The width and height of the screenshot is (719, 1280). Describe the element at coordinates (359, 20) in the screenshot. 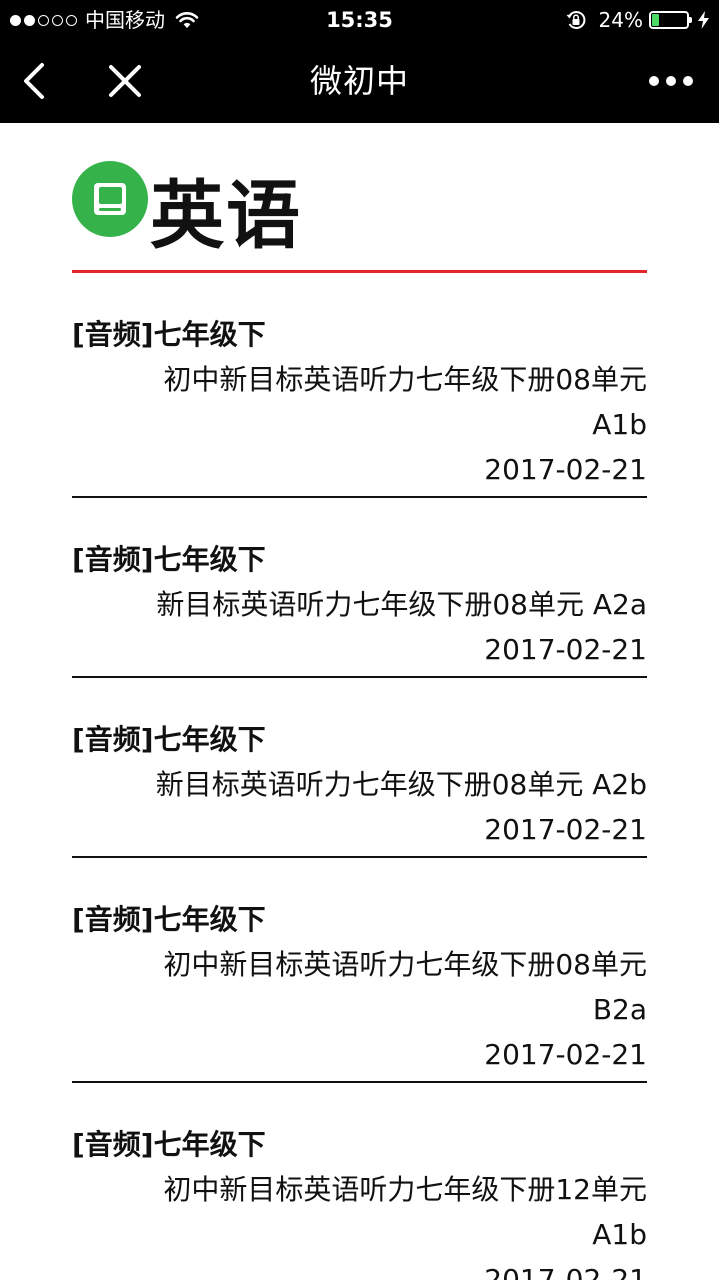

I see `status-bar: 中国移动 15:35 24%` at that location.